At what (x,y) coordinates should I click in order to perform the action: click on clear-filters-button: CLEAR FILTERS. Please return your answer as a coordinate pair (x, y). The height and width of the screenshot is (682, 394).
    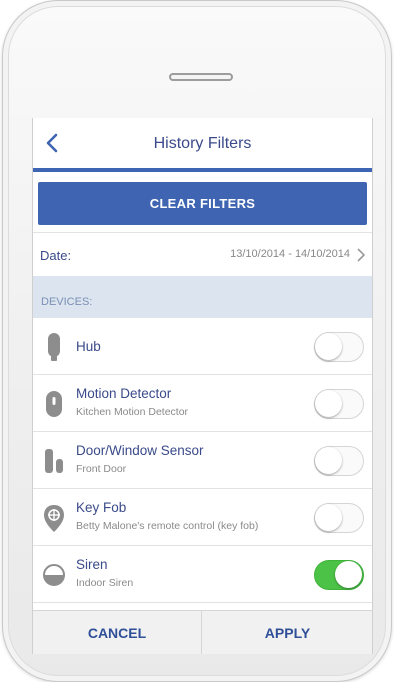
    Looking at the image, I should click on (202, 203).